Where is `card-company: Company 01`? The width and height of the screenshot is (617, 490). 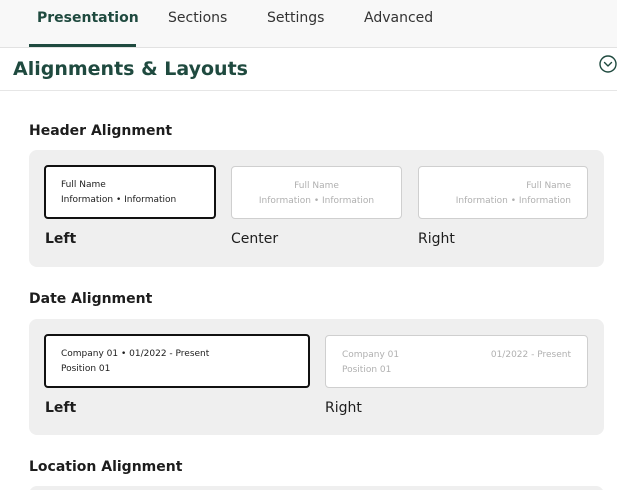 card-company: Company 01 is located at coordinates (371, 355).